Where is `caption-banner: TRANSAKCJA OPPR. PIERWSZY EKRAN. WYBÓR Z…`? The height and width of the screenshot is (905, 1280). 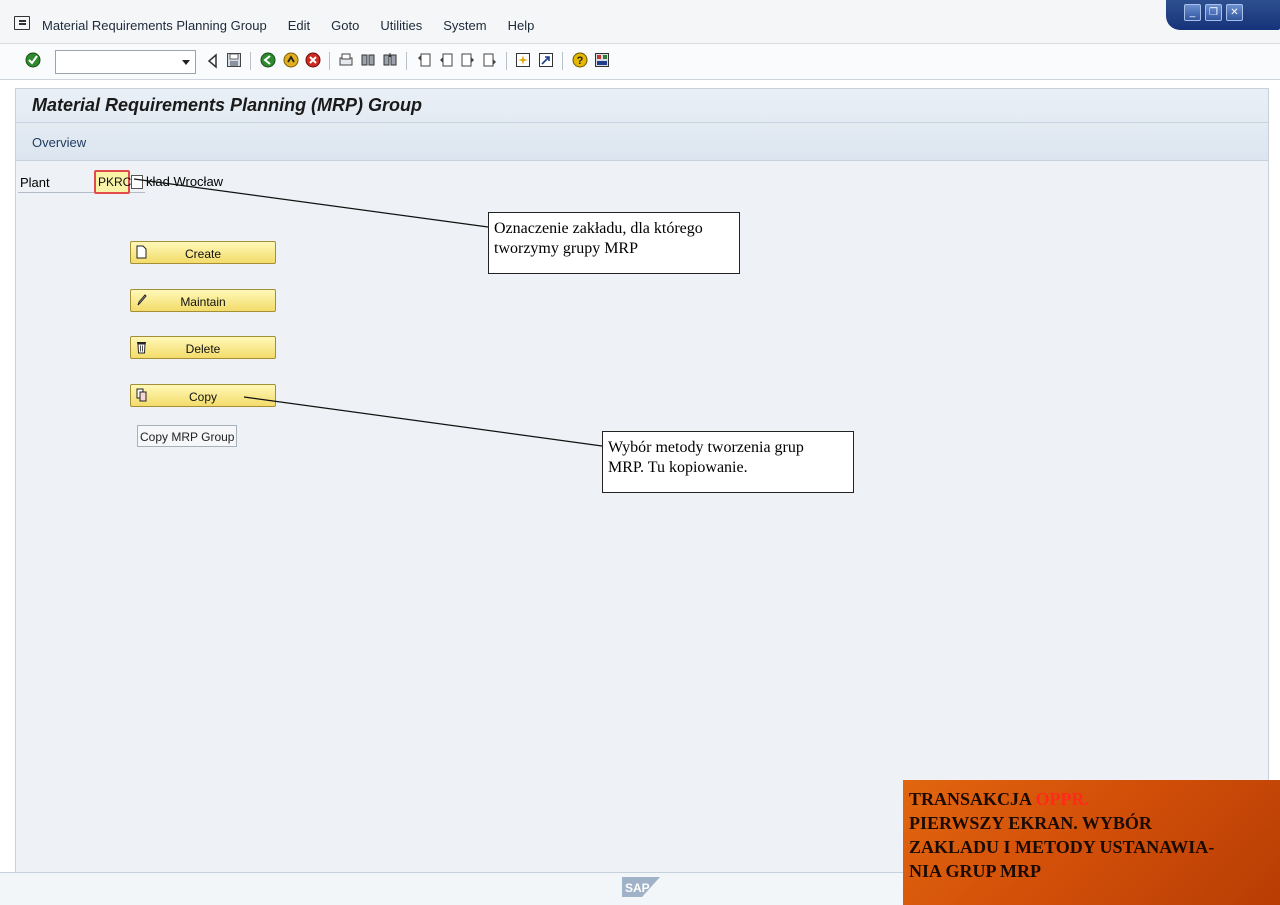
caption-banner: TRANSAKCJA OPPR. PIERWSZY EKRAN. WYBÓR Z… is located at coordinates (1091, 842).